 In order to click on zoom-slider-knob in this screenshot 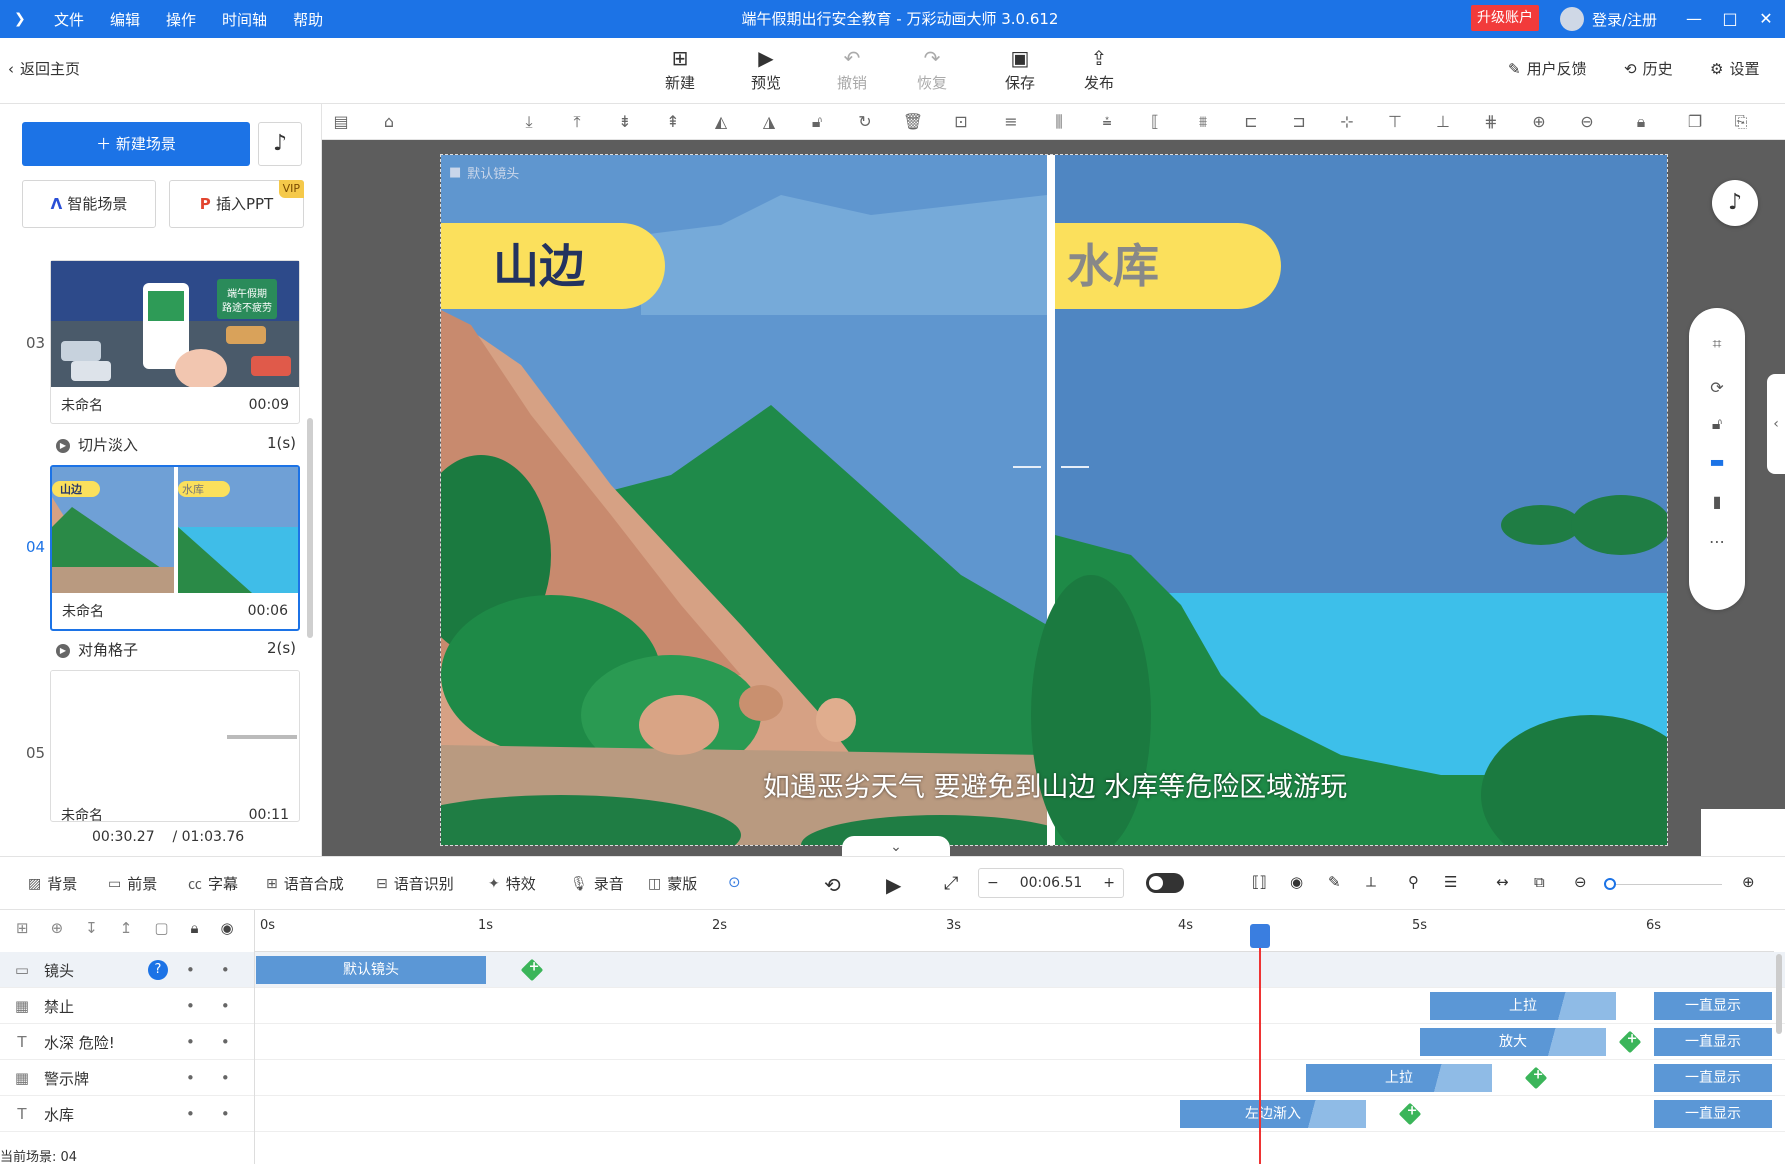, I will do `click(1610, 884)`.